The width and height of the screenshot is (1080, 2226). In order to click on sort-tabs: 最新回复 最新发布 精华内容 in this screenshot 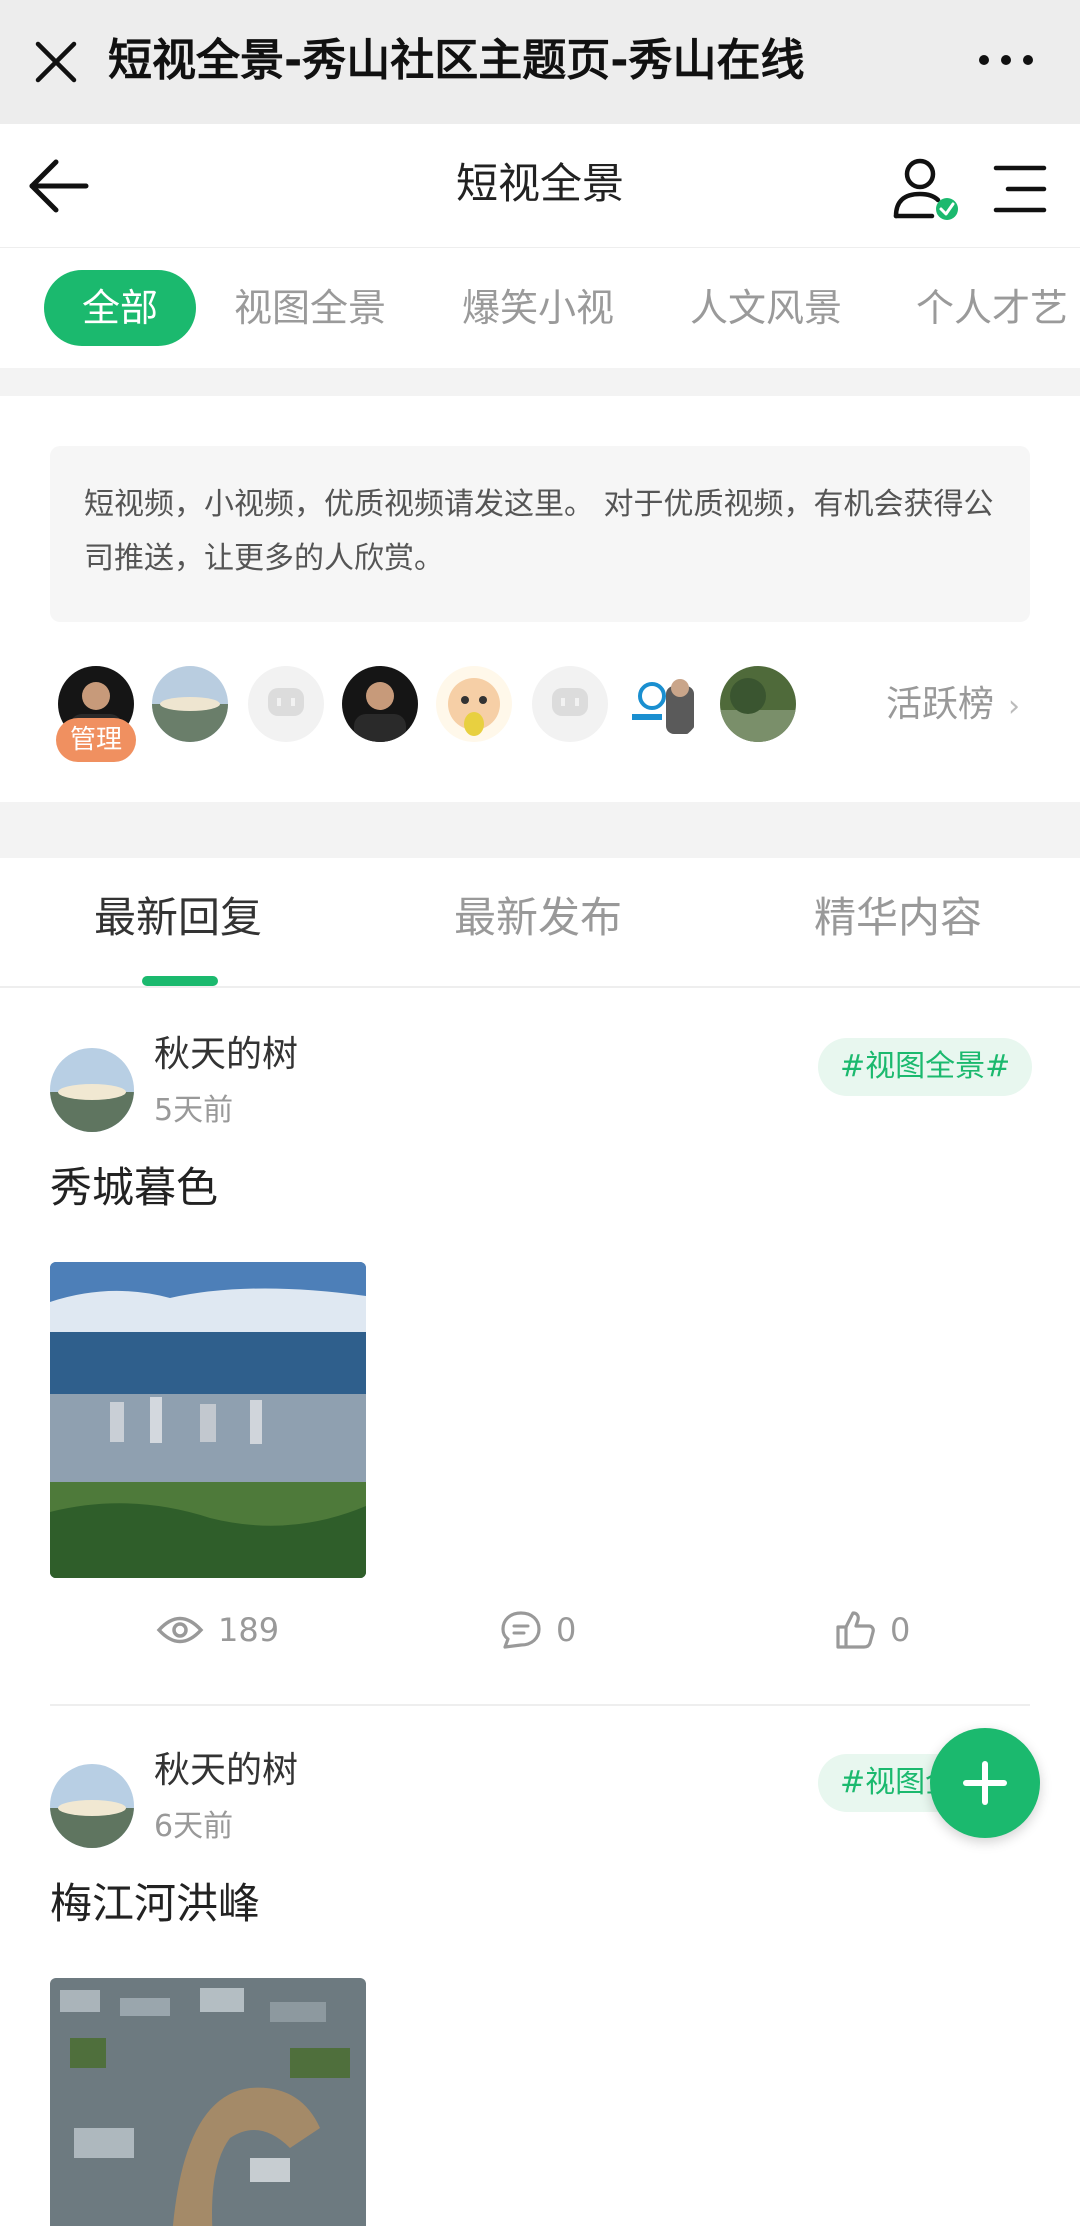, I will do `click(540, 923)`.